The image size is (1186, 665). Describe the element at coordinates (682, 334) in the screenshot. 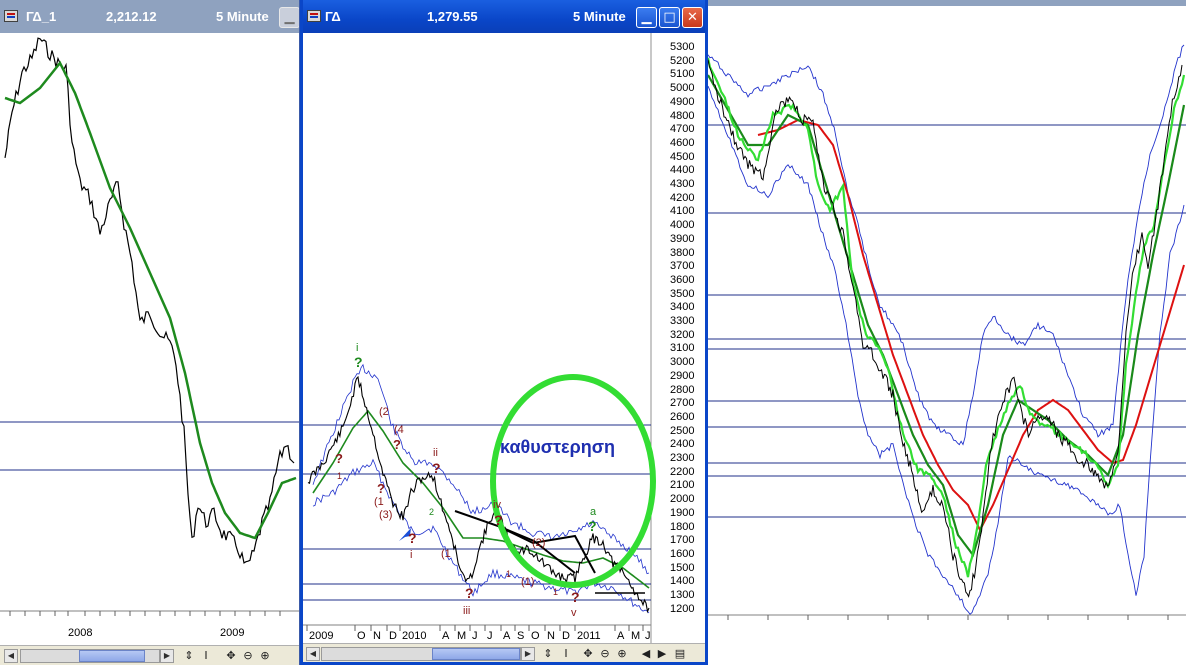

I see `price-axis-label: 3200` at that location.